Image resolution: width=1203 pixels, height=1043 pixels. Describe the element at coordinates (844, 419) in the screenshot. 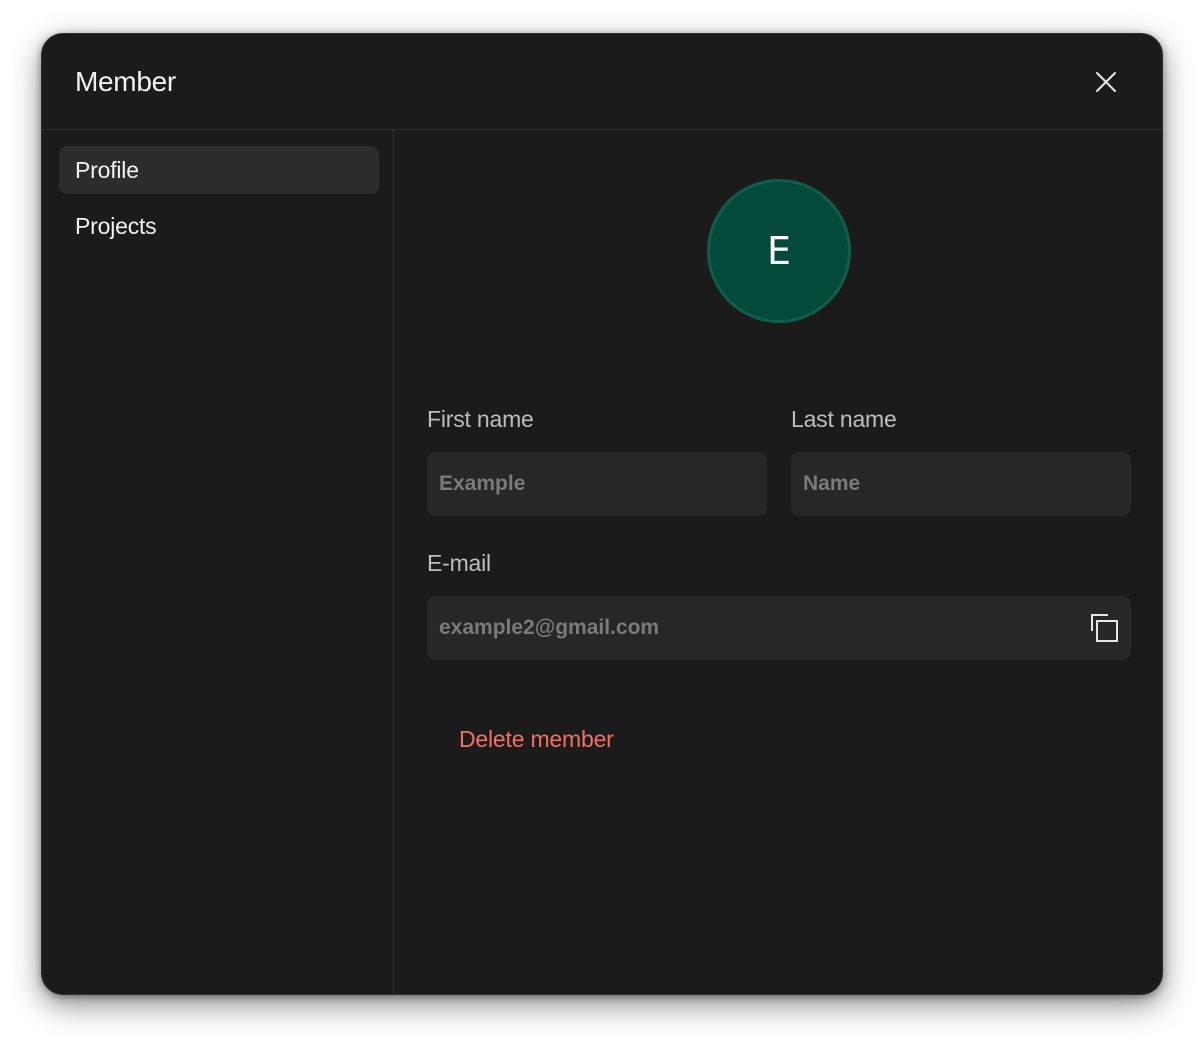

I see `last-name-label: Last name` at that location.